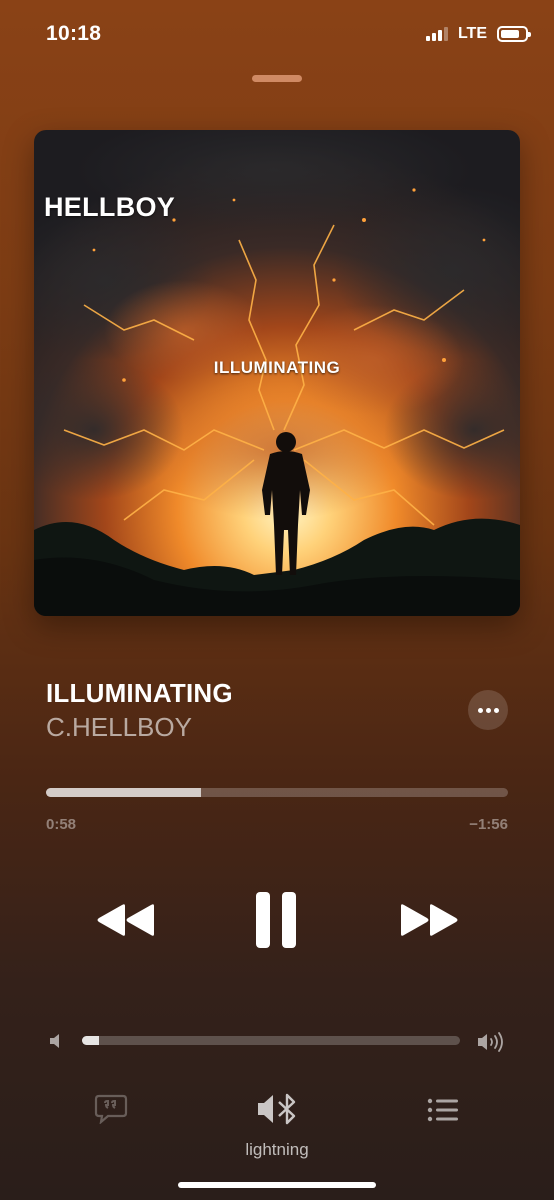 Image resolution: width=554 pixels, height=1200 pixels. What do you see at coordinates (110, 207) in the screenshot?
I see `artwork-artist-text: HELLBOY` at bounding box center [110, 207].